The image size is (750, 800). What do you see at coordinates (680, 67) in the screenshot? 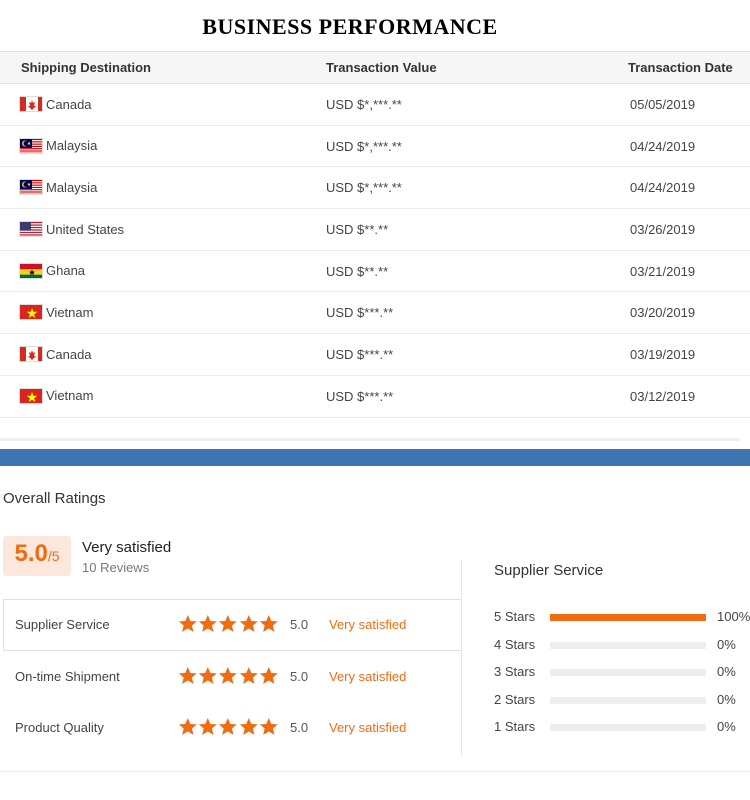
I see `header-transaction-date: Transaction Date` at bounding box center [680, 67].